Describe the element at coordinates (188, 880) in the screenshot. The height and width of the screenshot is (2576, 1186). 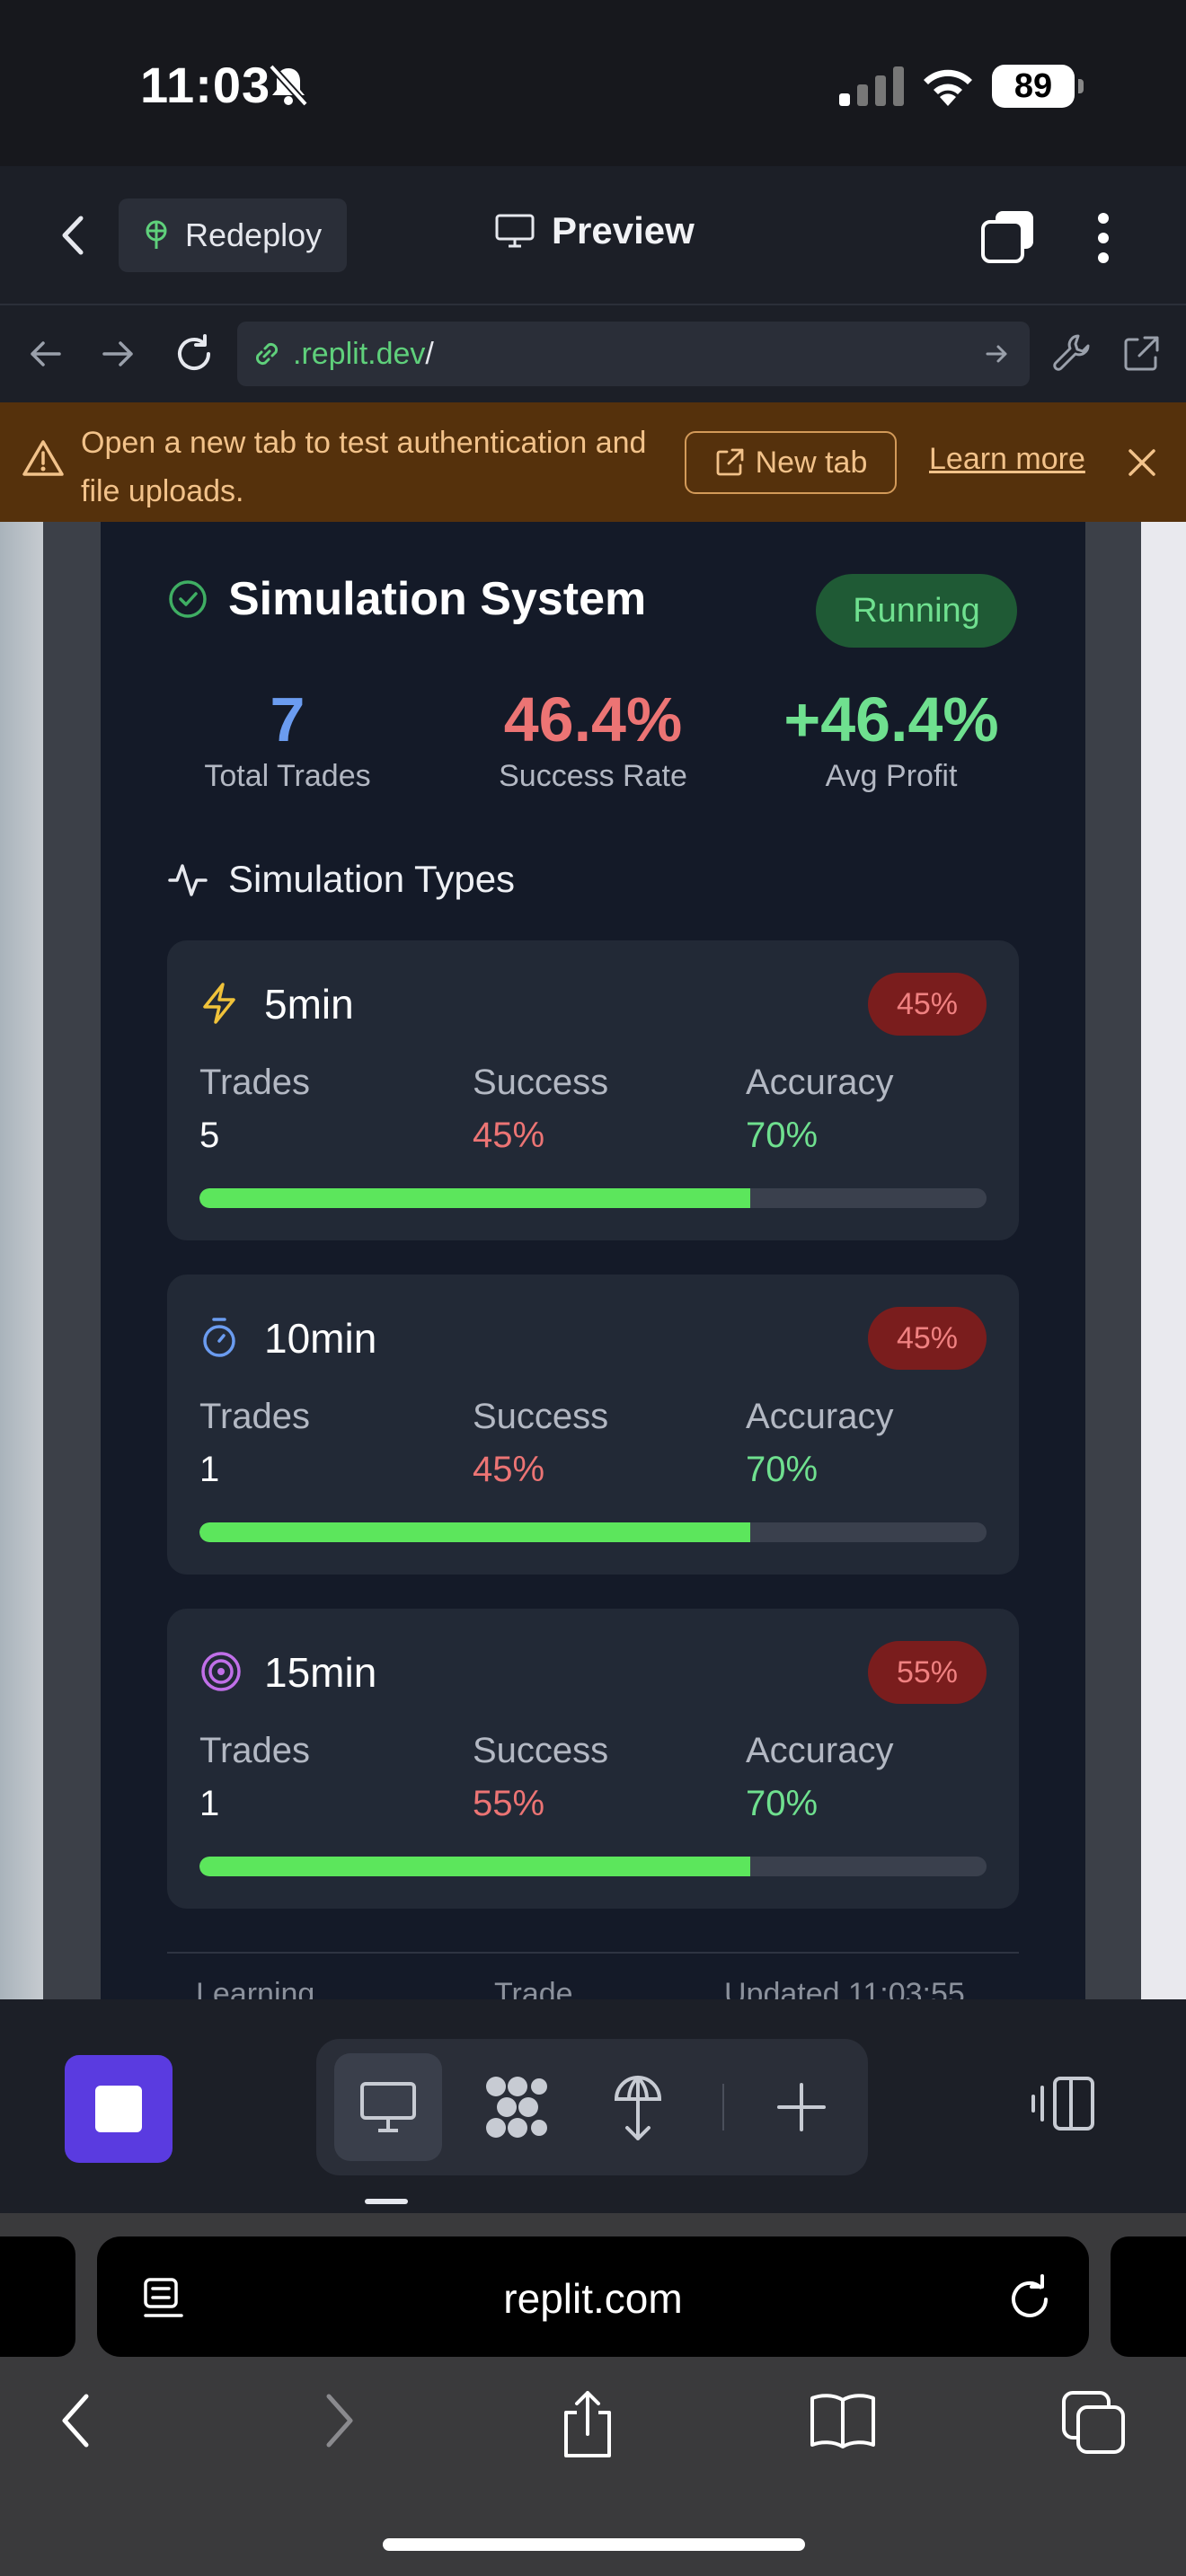
I see `activity-icon` at that location.